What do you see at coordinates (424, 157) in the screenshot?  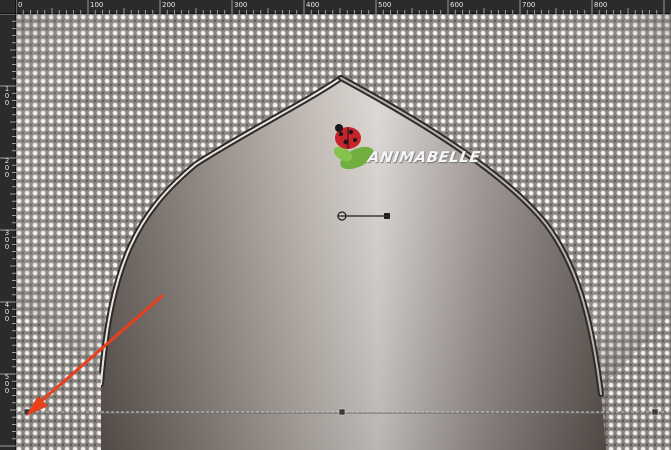 I see `animabelle-watermark: ANIMABELLE` at bounding box center [424, 157].